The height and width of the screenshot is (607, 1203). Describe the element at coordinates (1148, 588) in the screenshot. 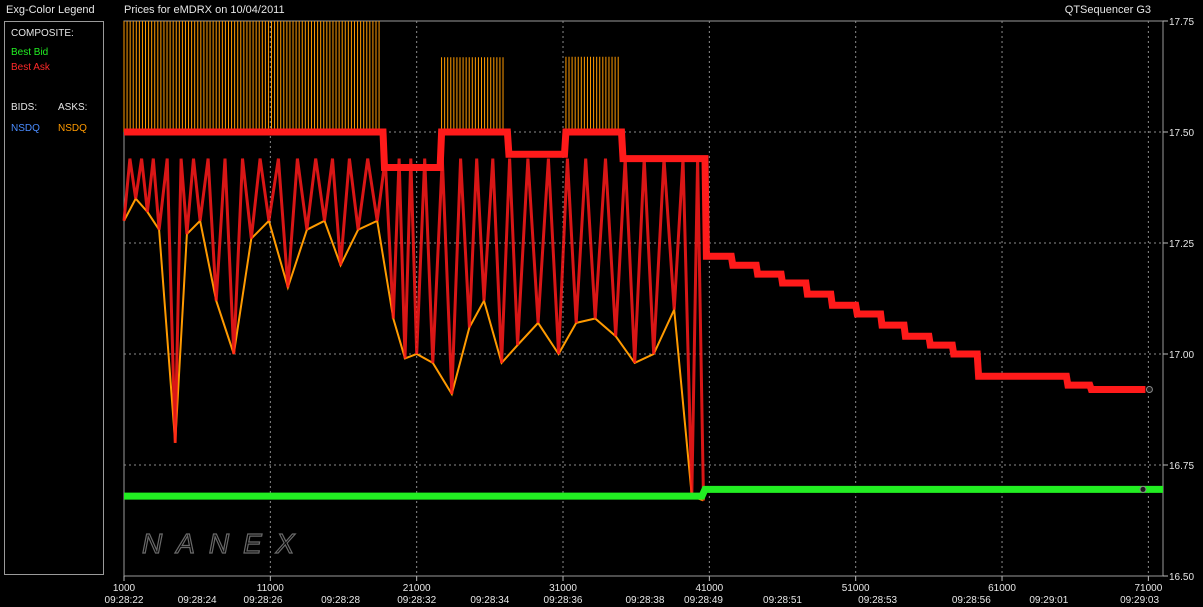

I see `x-tick-label: 71000` at that location.